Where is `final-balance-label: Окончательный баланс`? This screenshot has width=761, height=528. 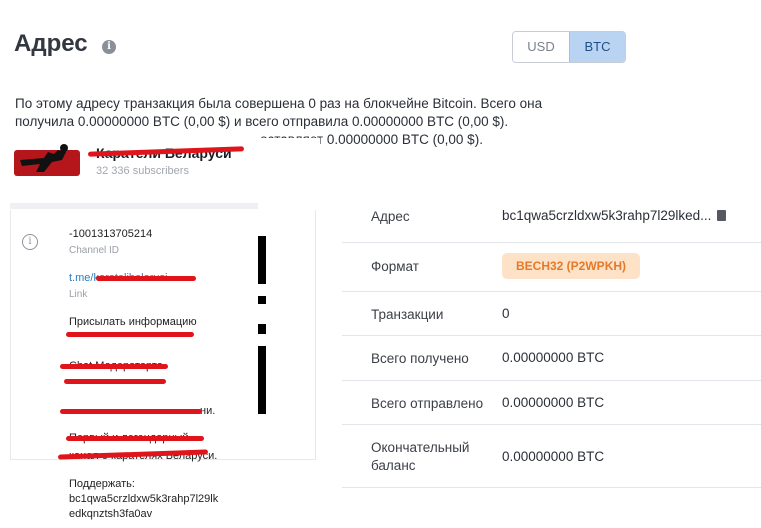
final-balance-label: Окончательный баланс is located at coordinates (420, 457).